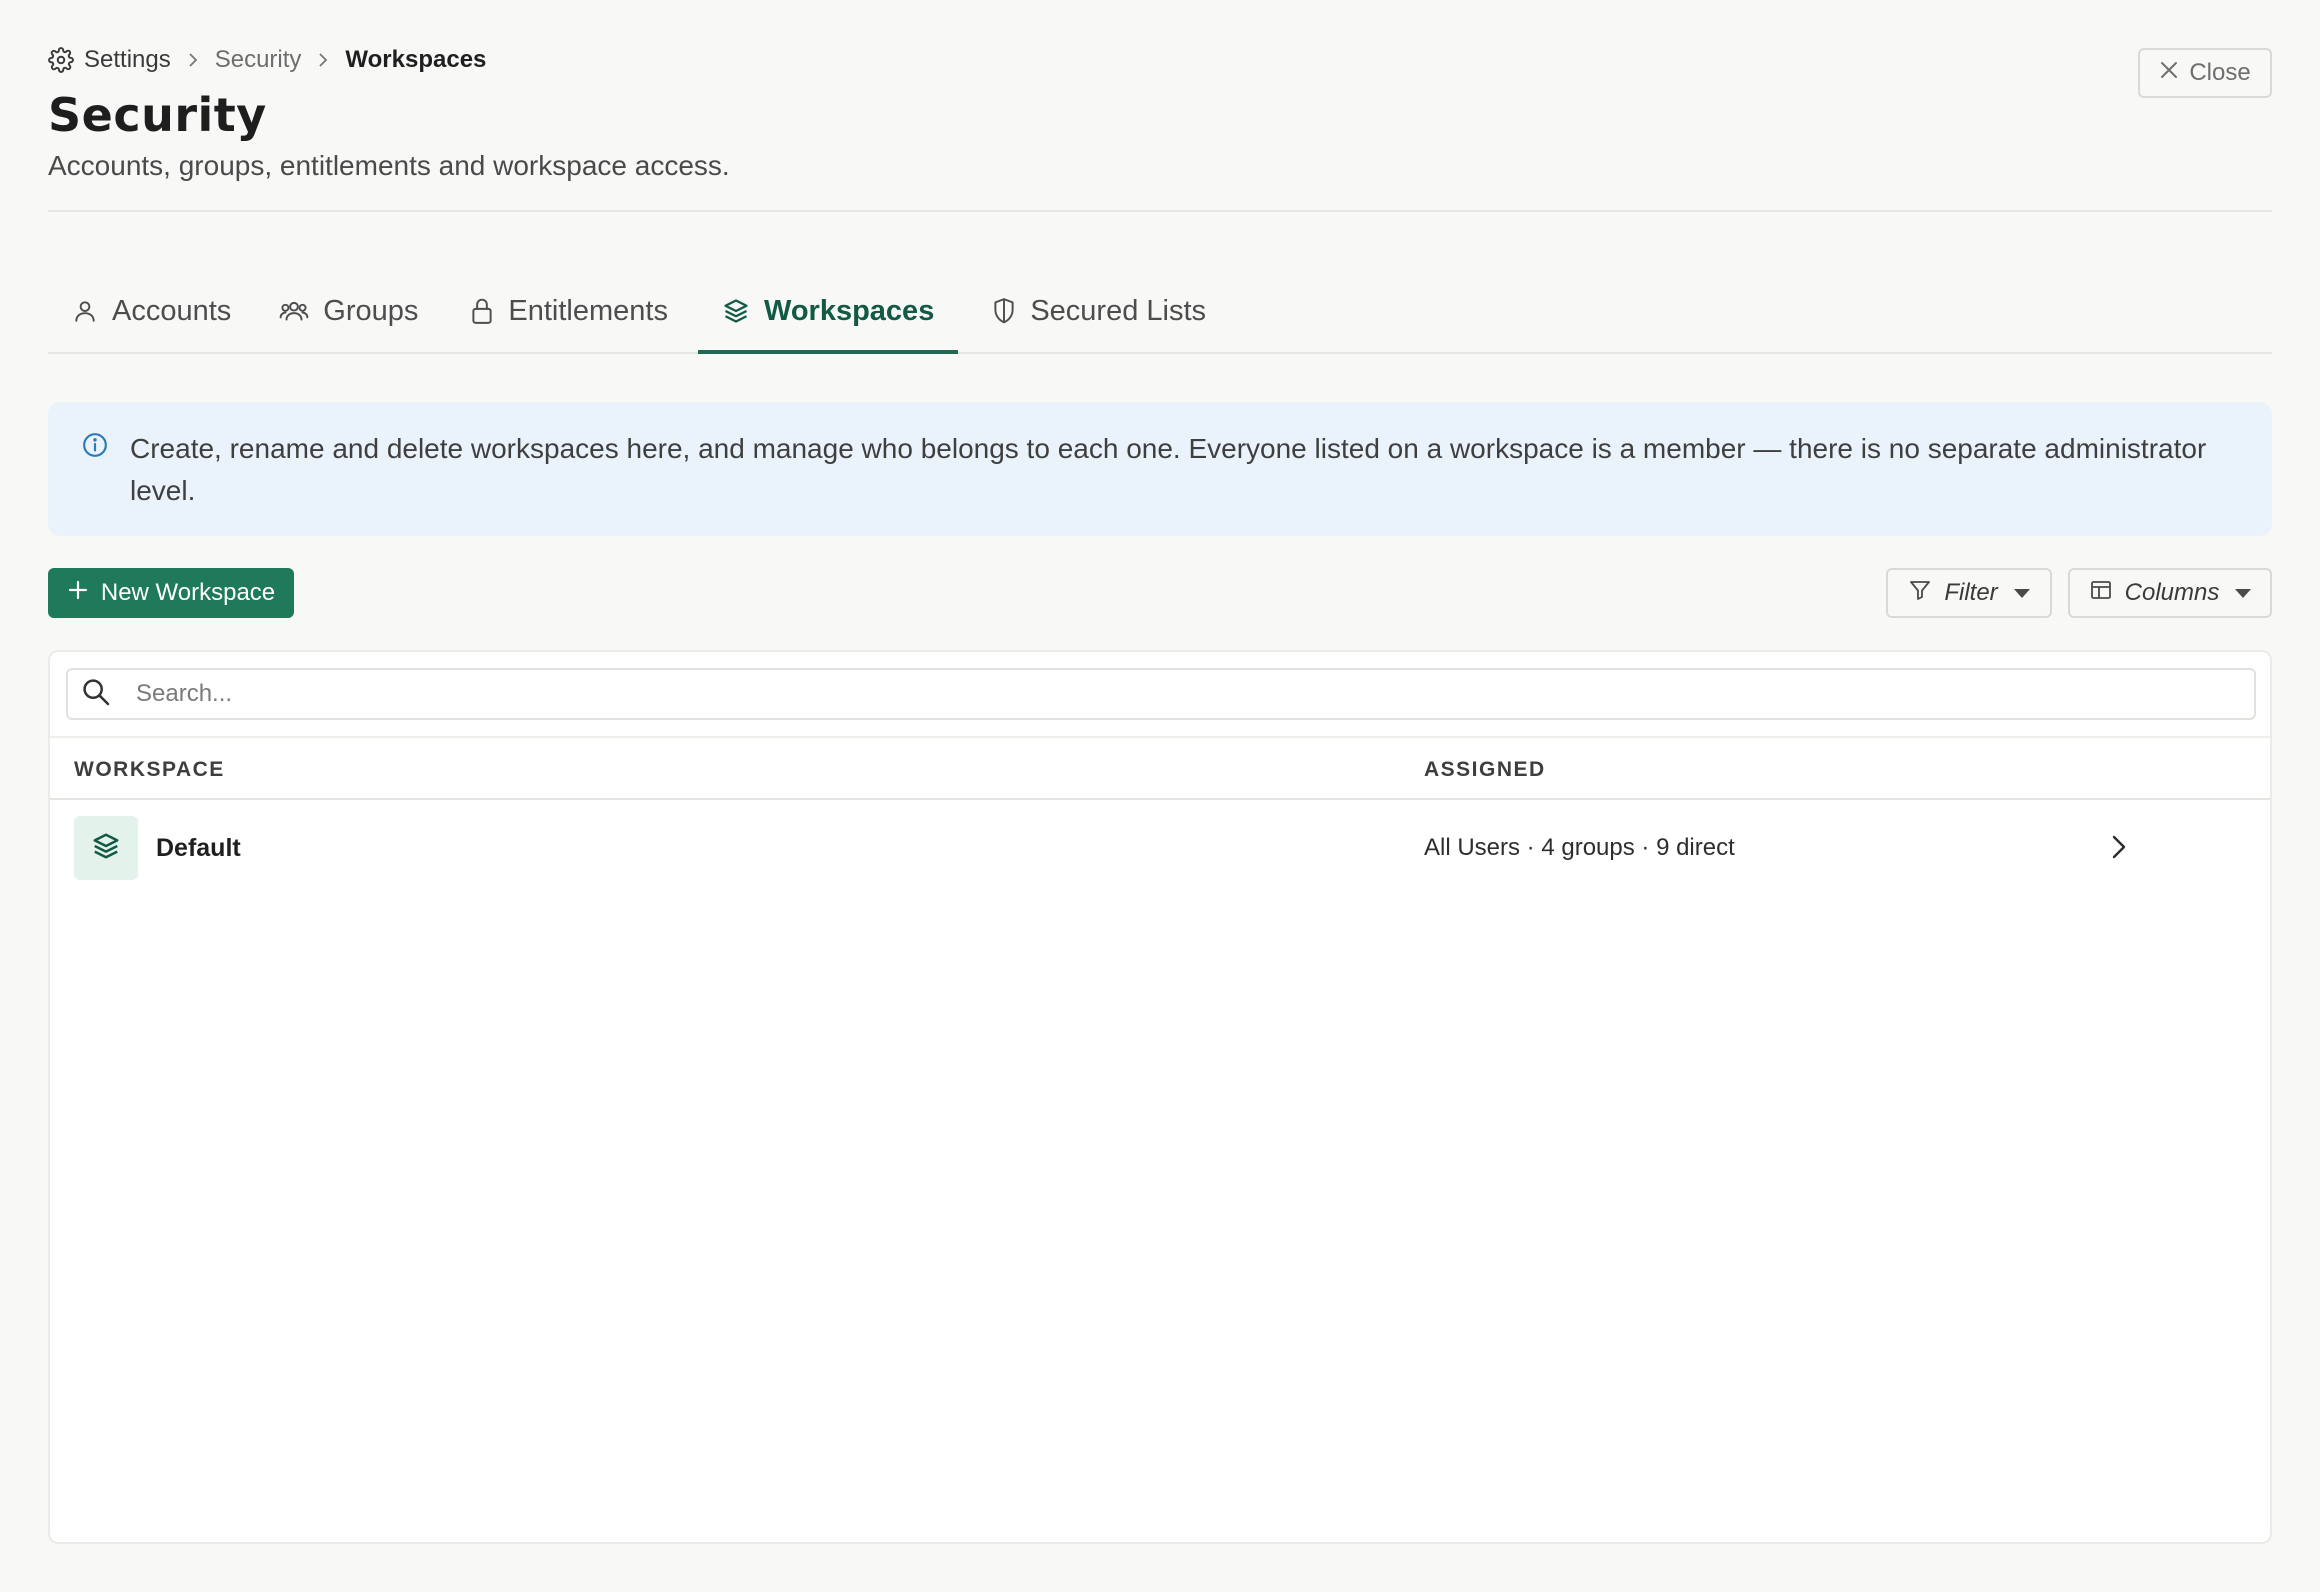 Image resolution: width=2320 pixels, height=1592 pixels. I want to click on breadcrumb-current: Workspaces, so click(416, 59).